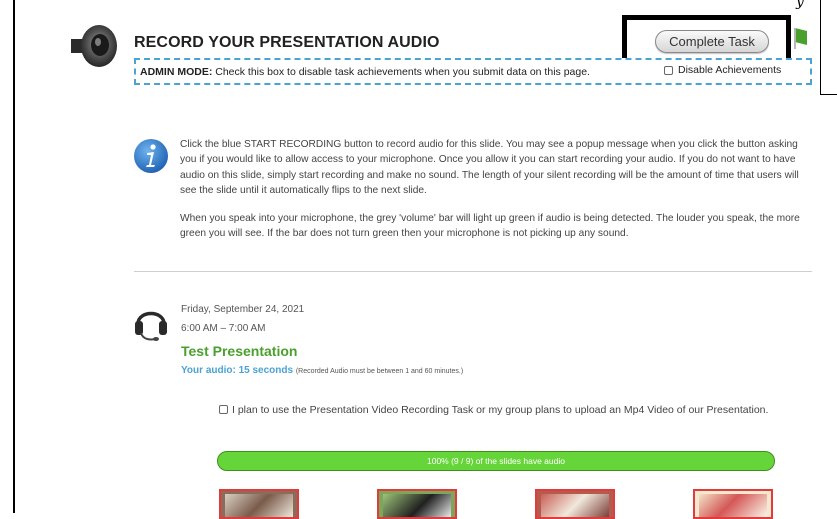  I want to click on frame-right-tick, so click(828, 94).